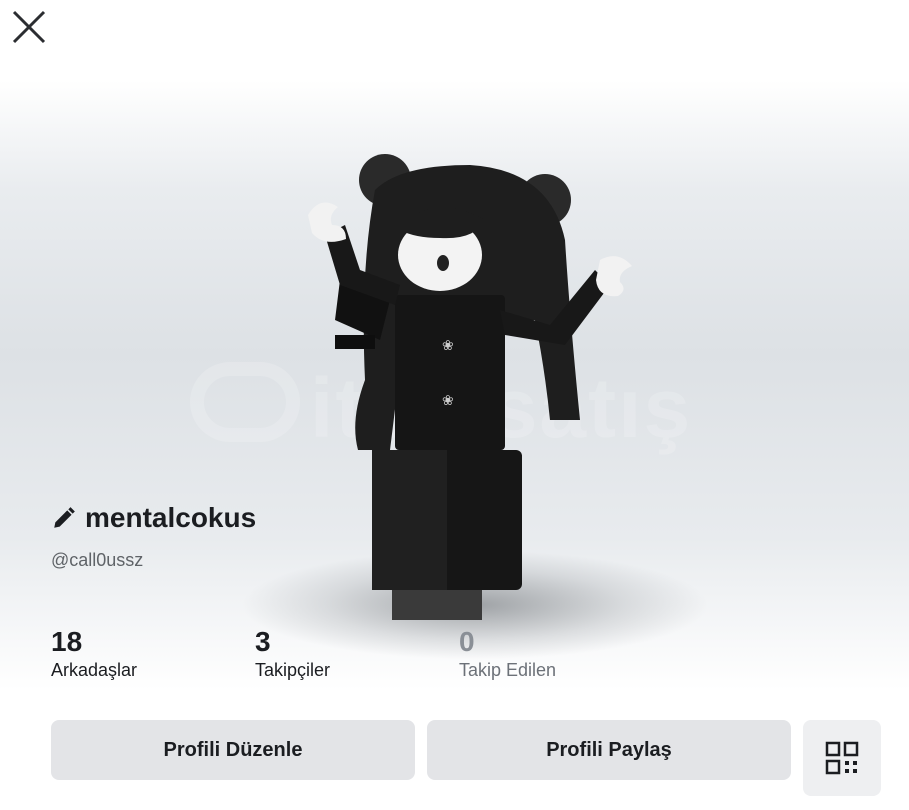  Describe the element at coordinates (292, 653) in the screenshot. I see `stat-followers: 3 Takipçiler` at that location.